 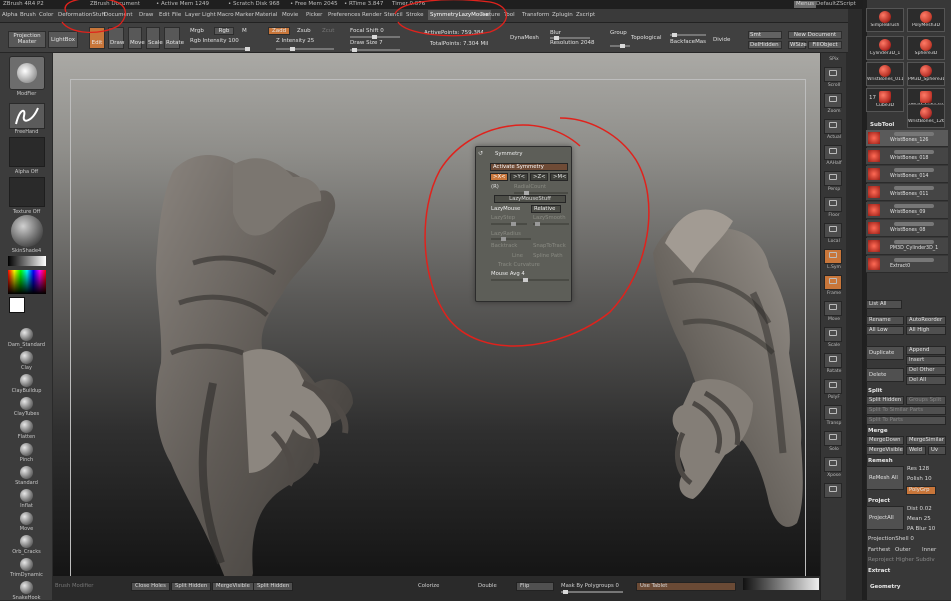 What do you see at coordinates (885, 330) in the screenshot?
I see `all-low-button: All Low` at bounding box center [885, 330].